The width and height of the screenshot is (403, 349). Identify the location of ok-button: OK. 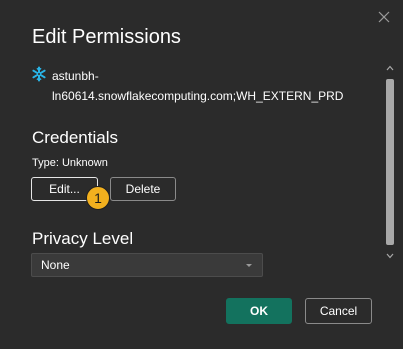
(259, 311).